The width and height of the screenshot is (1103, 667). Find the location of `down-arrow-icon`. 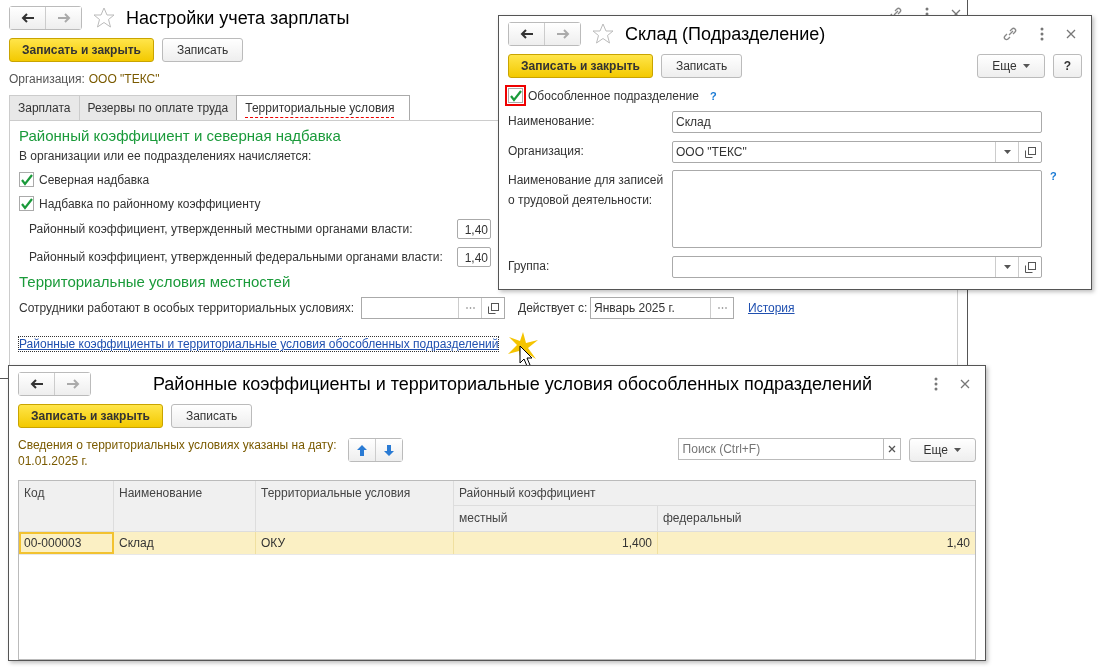

down-arrow-icon is located at coordinates (389, 450).